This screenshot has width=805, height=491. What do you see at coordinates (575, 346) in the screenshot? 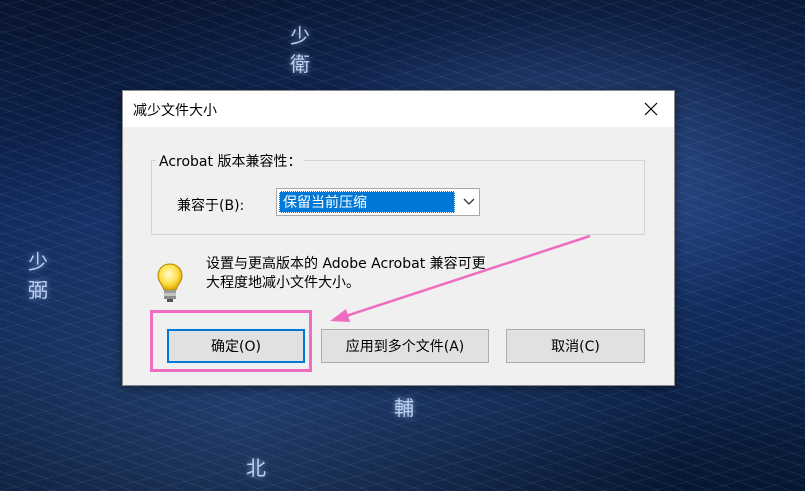
I see `cancel-button: 取消(C)` at bounding box center [575, 346].